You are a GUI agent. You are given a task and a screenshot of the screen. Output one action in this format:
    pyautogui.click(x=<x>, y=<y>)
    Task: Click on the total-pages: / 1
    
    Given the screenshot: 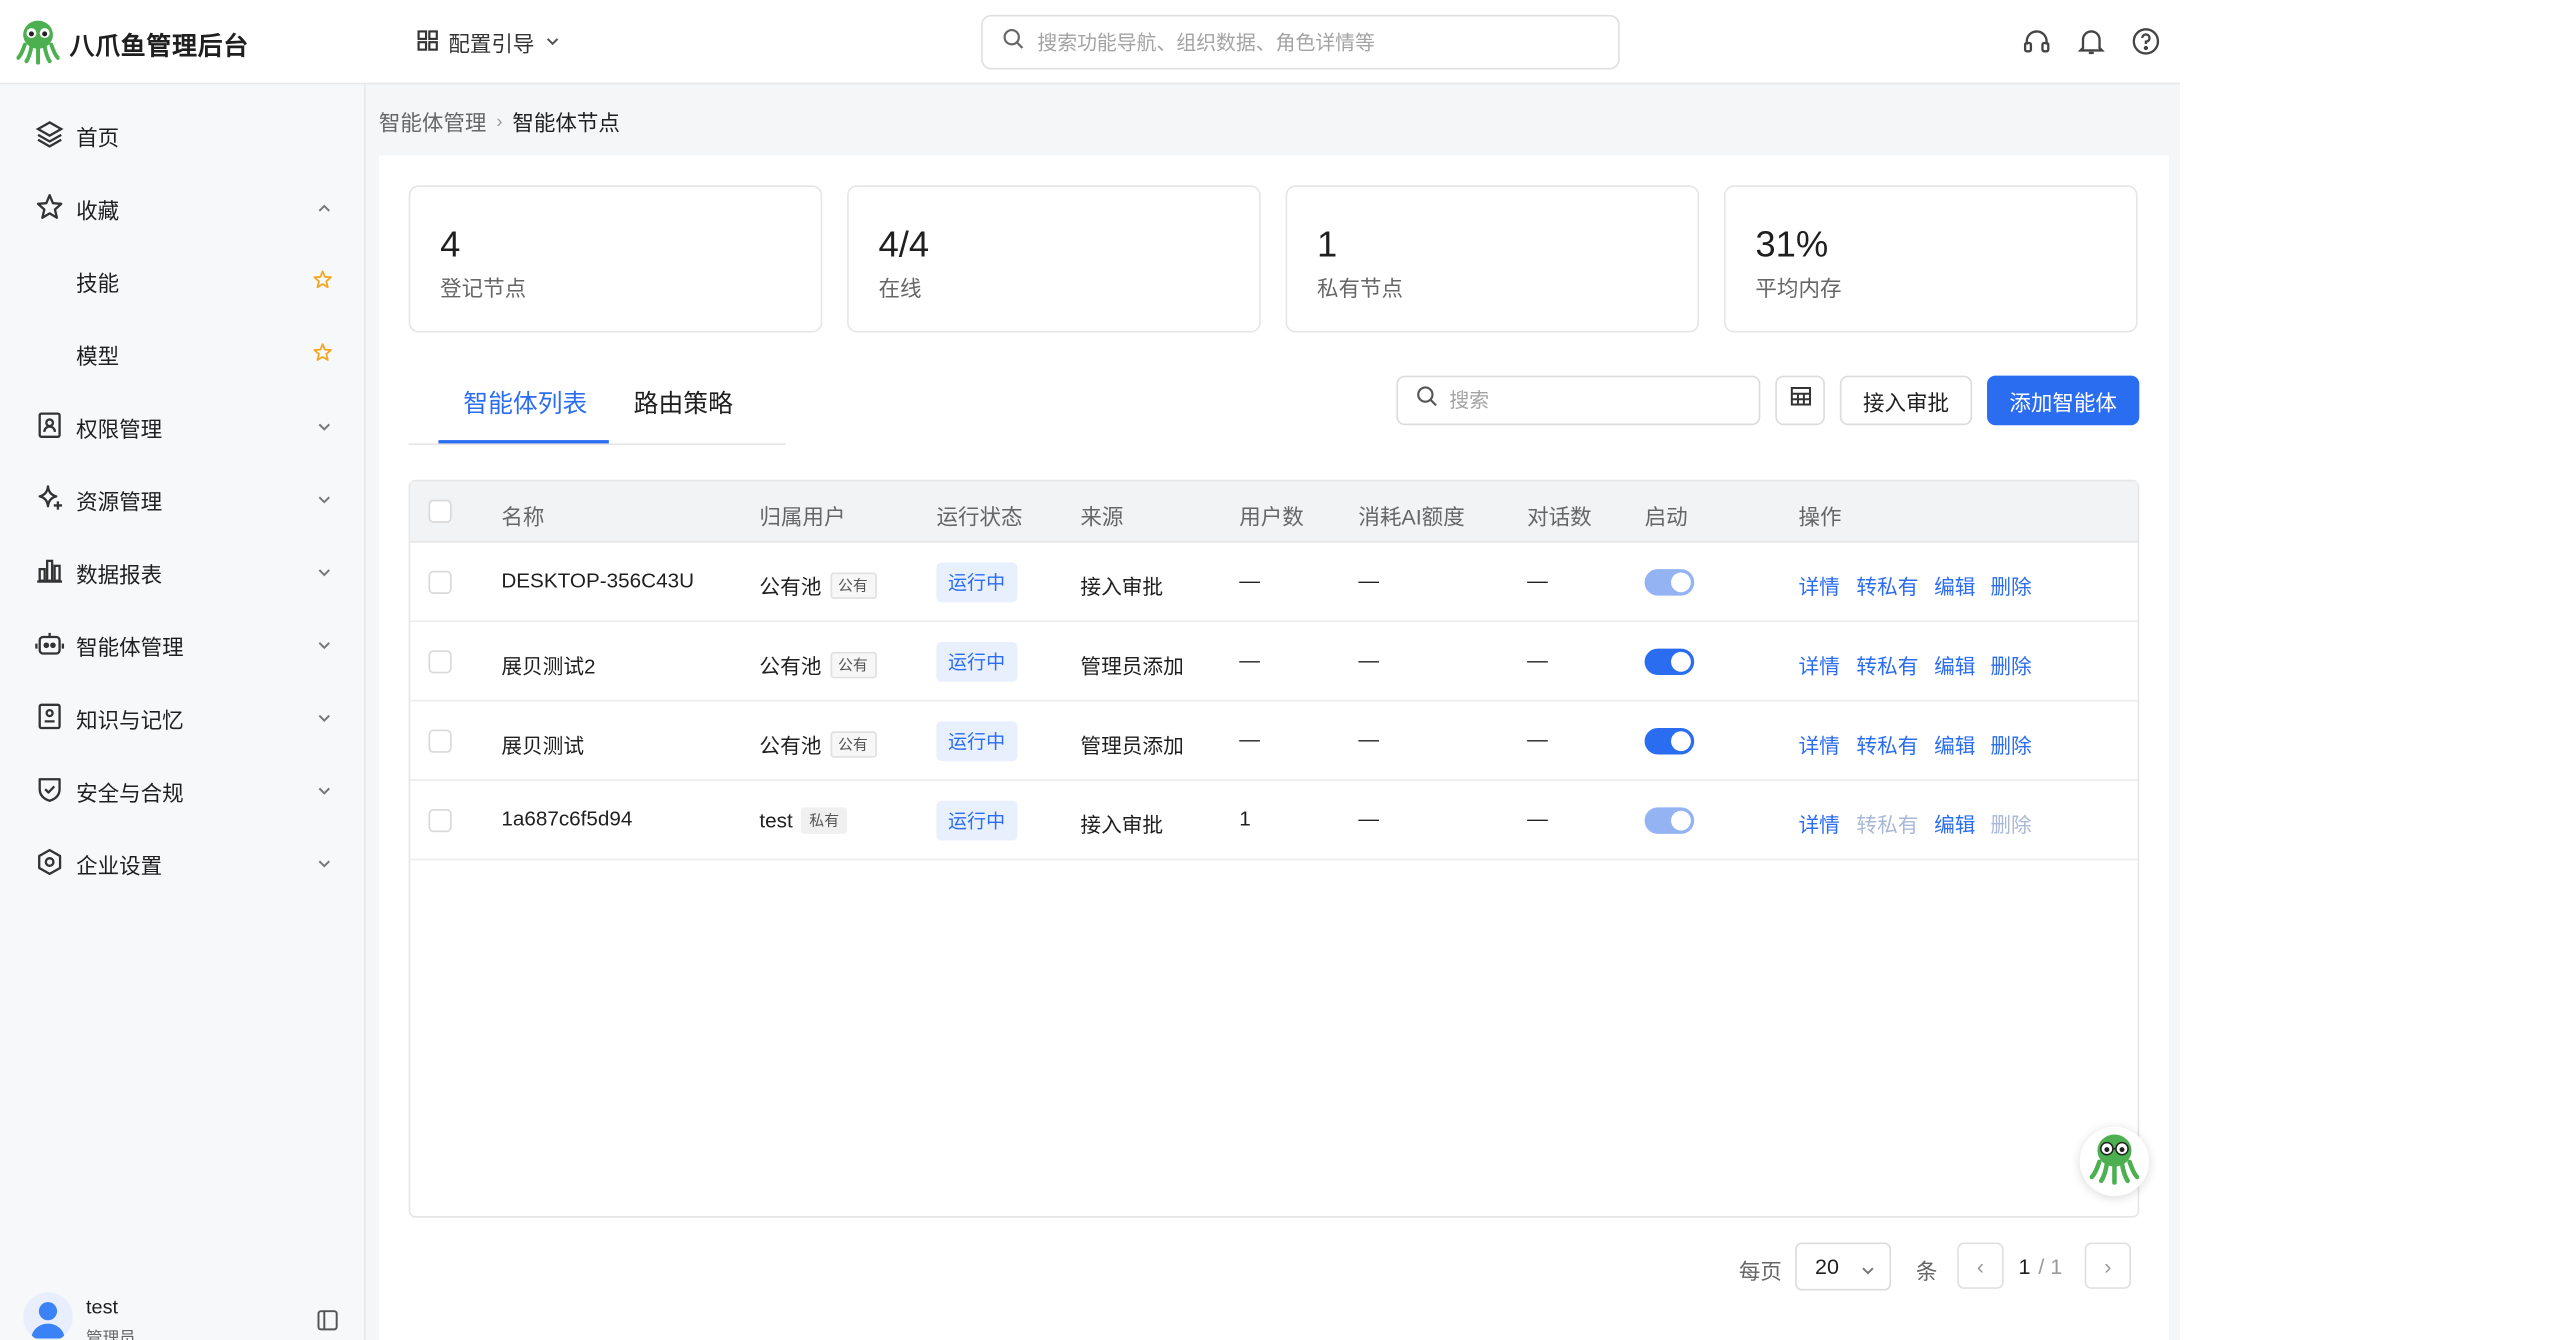 What is the action you would take?
    pyautogui.click(x=2050, y=1266)
    